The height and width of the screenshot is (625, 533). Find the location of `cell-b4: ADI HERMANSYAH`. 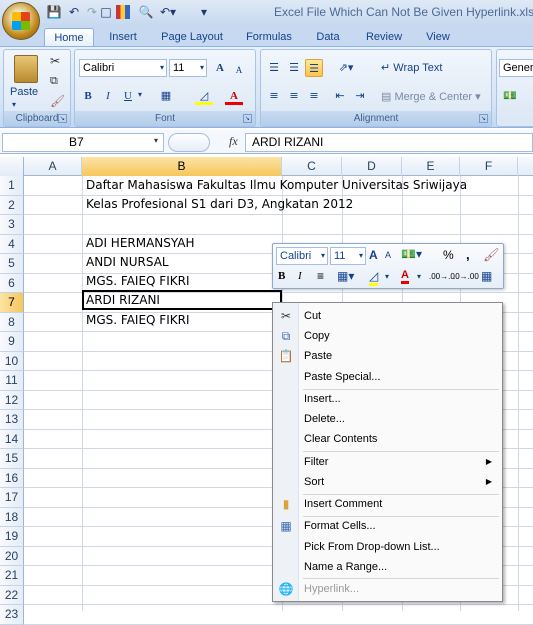

cell-b4: ADI HERMANSYAH is located at coordinates (140, 243).